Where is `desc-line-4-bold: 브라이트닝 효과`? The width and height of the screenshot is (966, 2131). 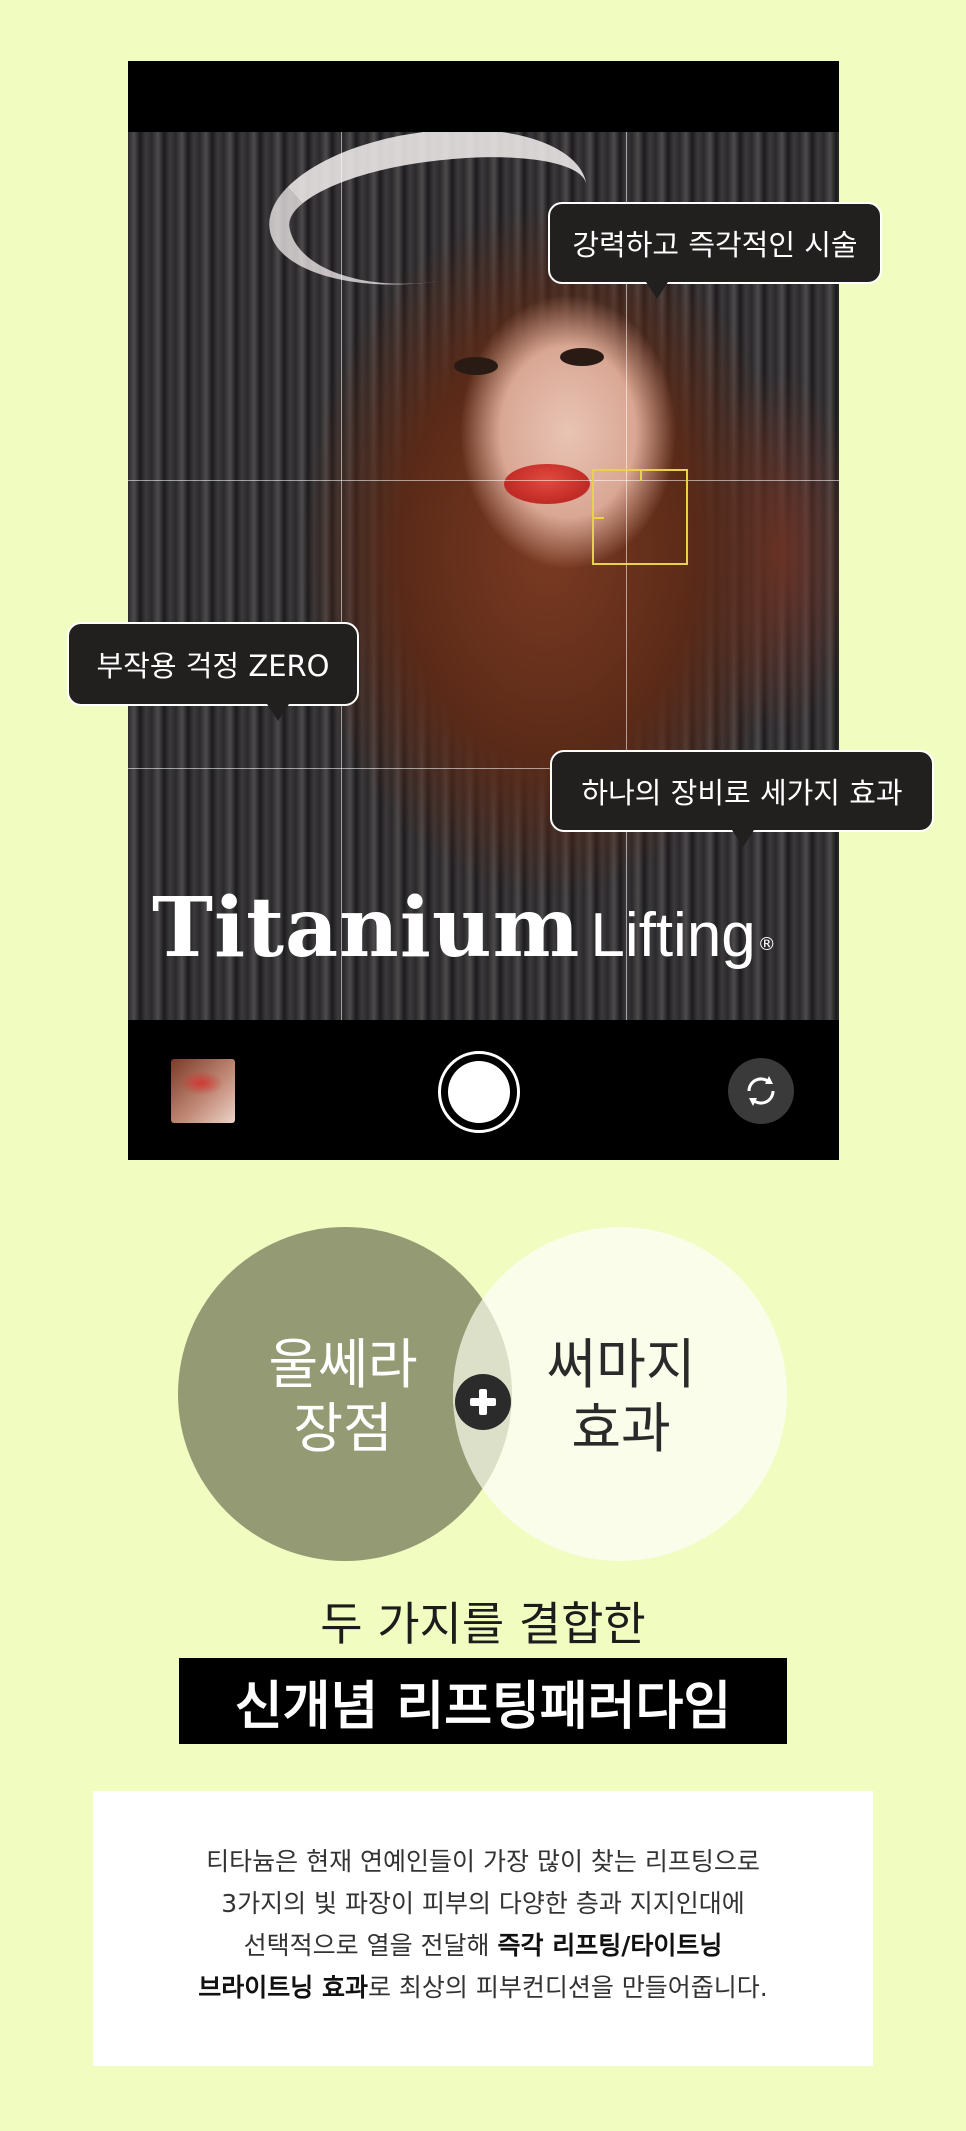 desc-line-4-bold: 브라이트닝 효과 is located at coordinates (283, 1987).